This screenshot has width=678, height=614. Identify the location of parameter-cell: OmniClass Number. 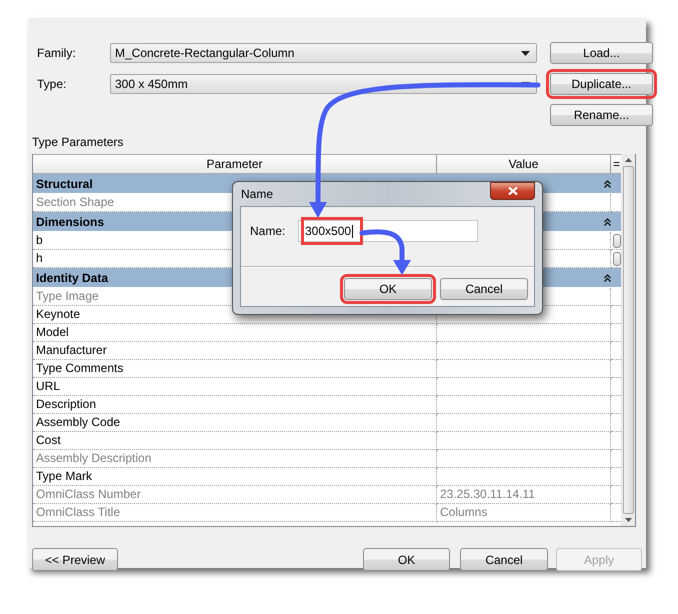
(235, 495).